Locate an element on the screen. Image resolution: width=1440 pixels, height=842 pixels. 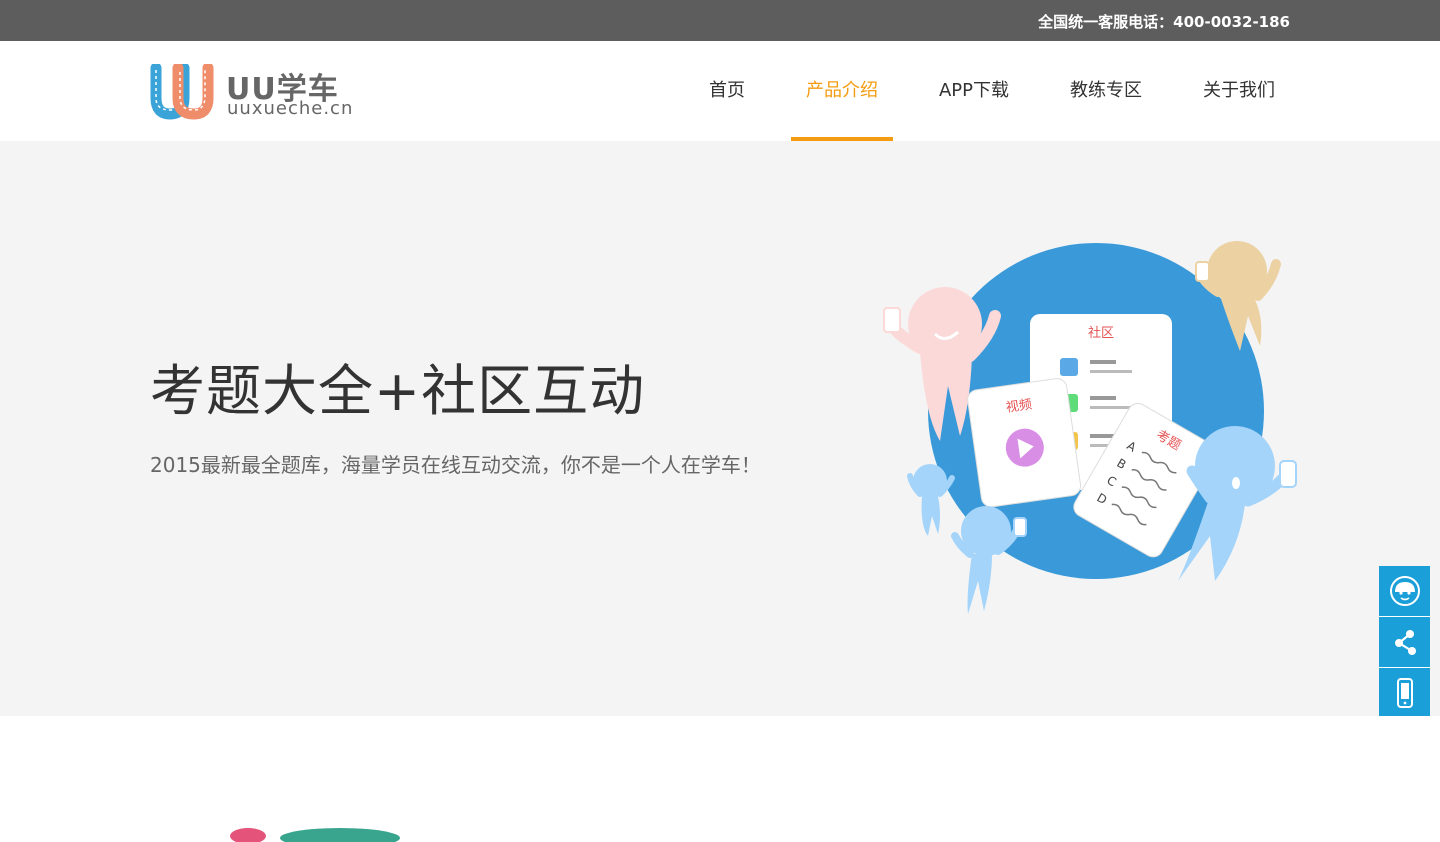
top-bar: 全国统一客服电话：400-0032-186 is located at coordinates (720, 20).